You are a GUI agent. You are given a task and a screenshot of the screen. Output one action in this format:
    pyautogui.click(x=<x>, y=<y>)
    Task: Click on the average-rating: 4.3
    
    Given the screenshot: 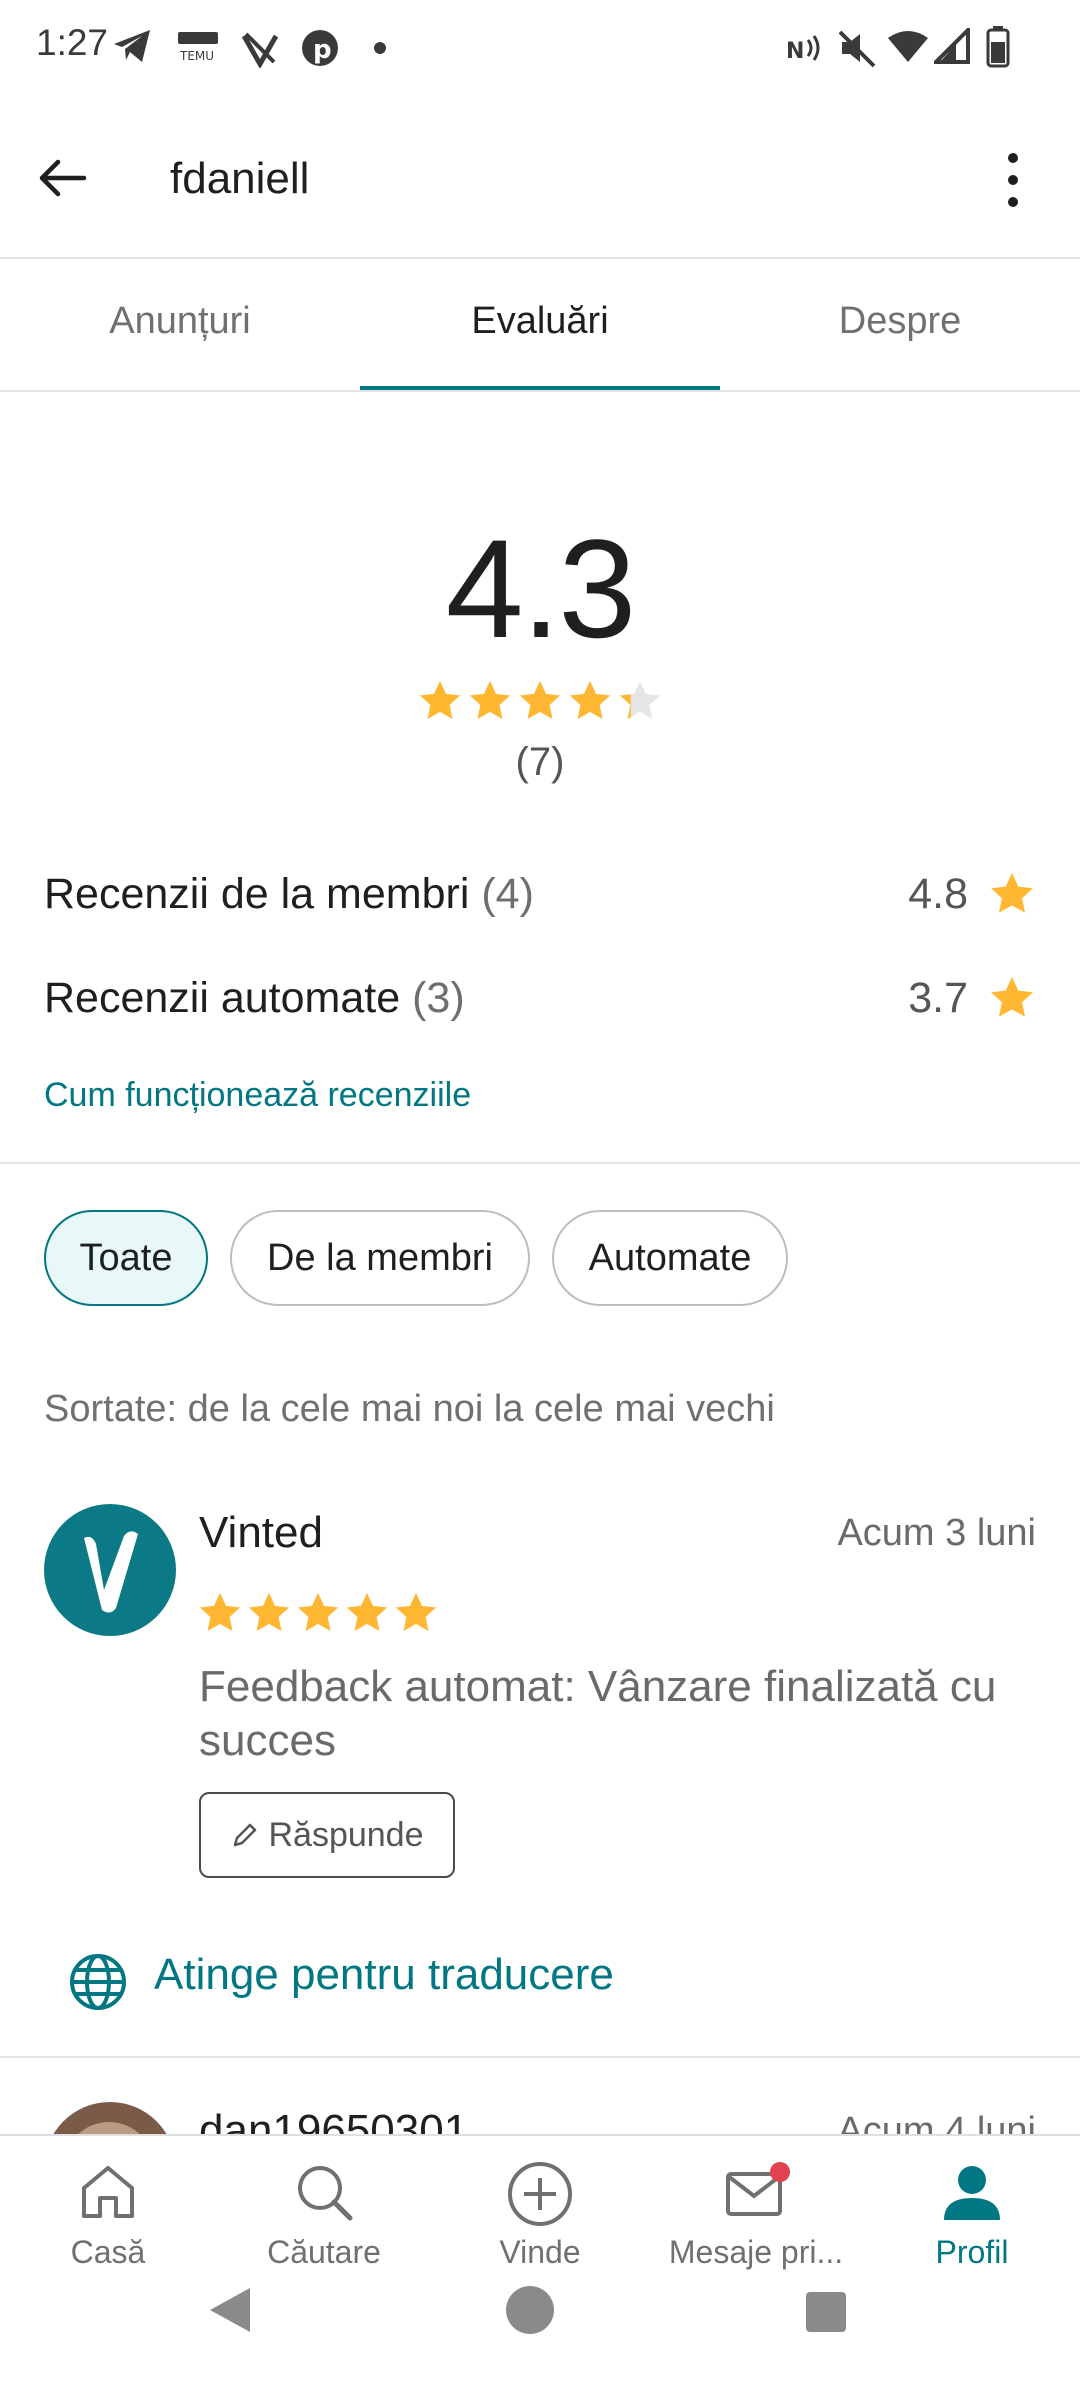 What is the action you would take?
    pyautogui.click(x=541, y=588)
    